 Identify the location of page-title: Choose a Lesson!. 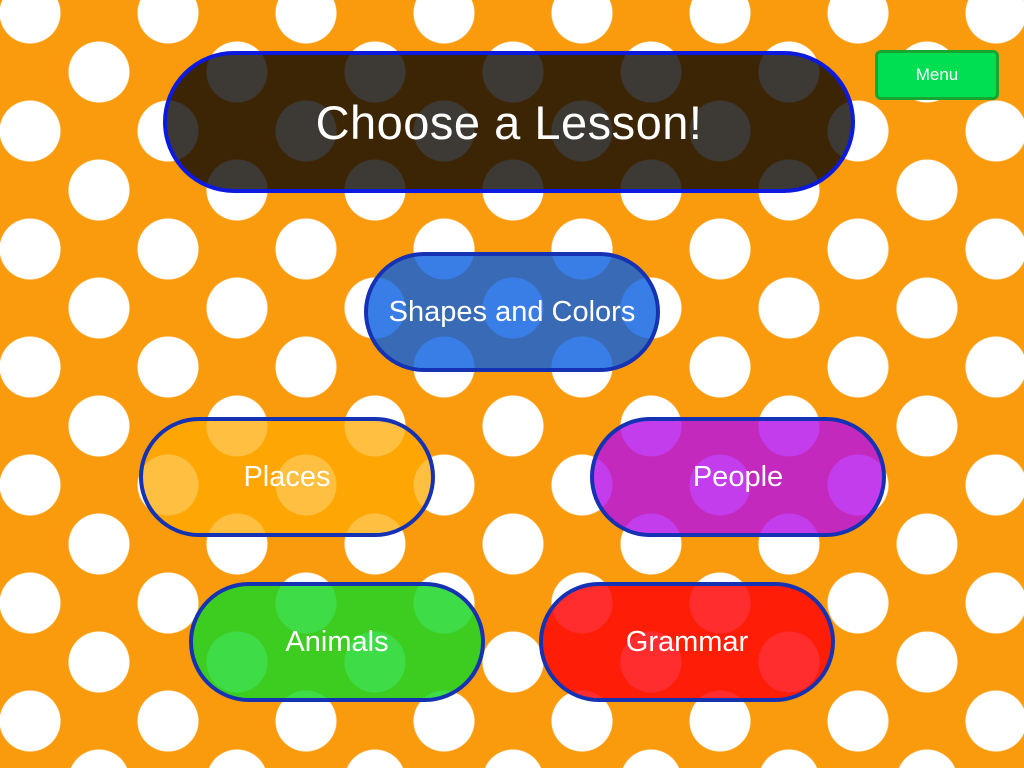
(509, 122).